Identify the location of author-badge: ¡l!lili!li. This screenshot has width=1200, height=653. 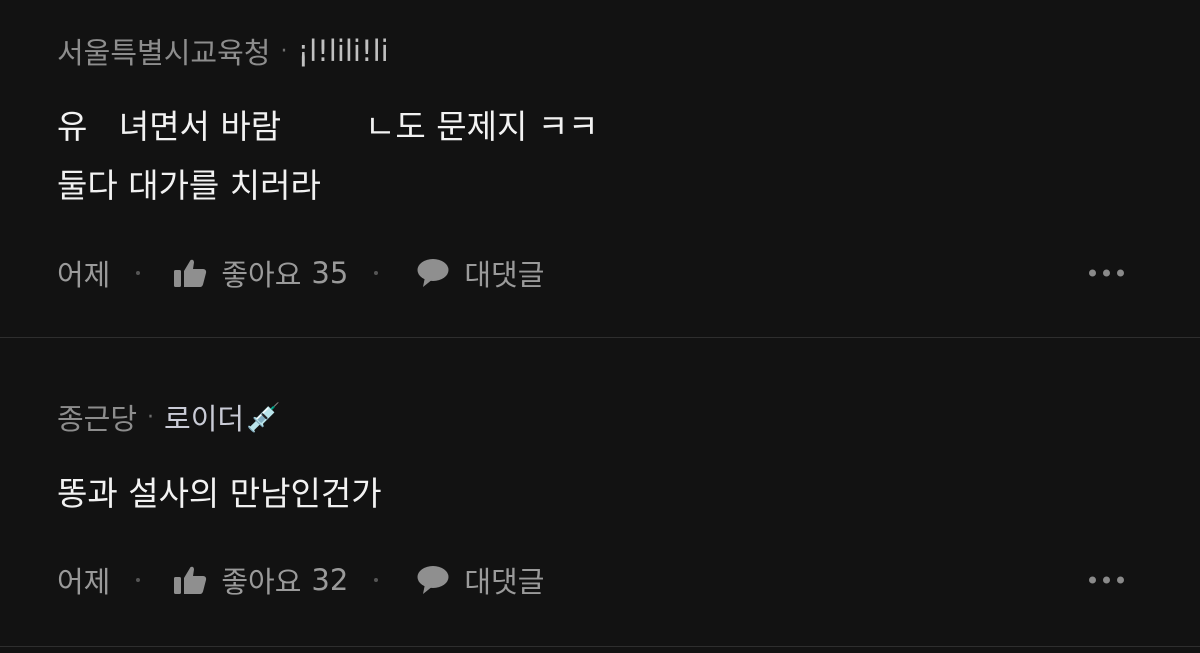
(343, 51).